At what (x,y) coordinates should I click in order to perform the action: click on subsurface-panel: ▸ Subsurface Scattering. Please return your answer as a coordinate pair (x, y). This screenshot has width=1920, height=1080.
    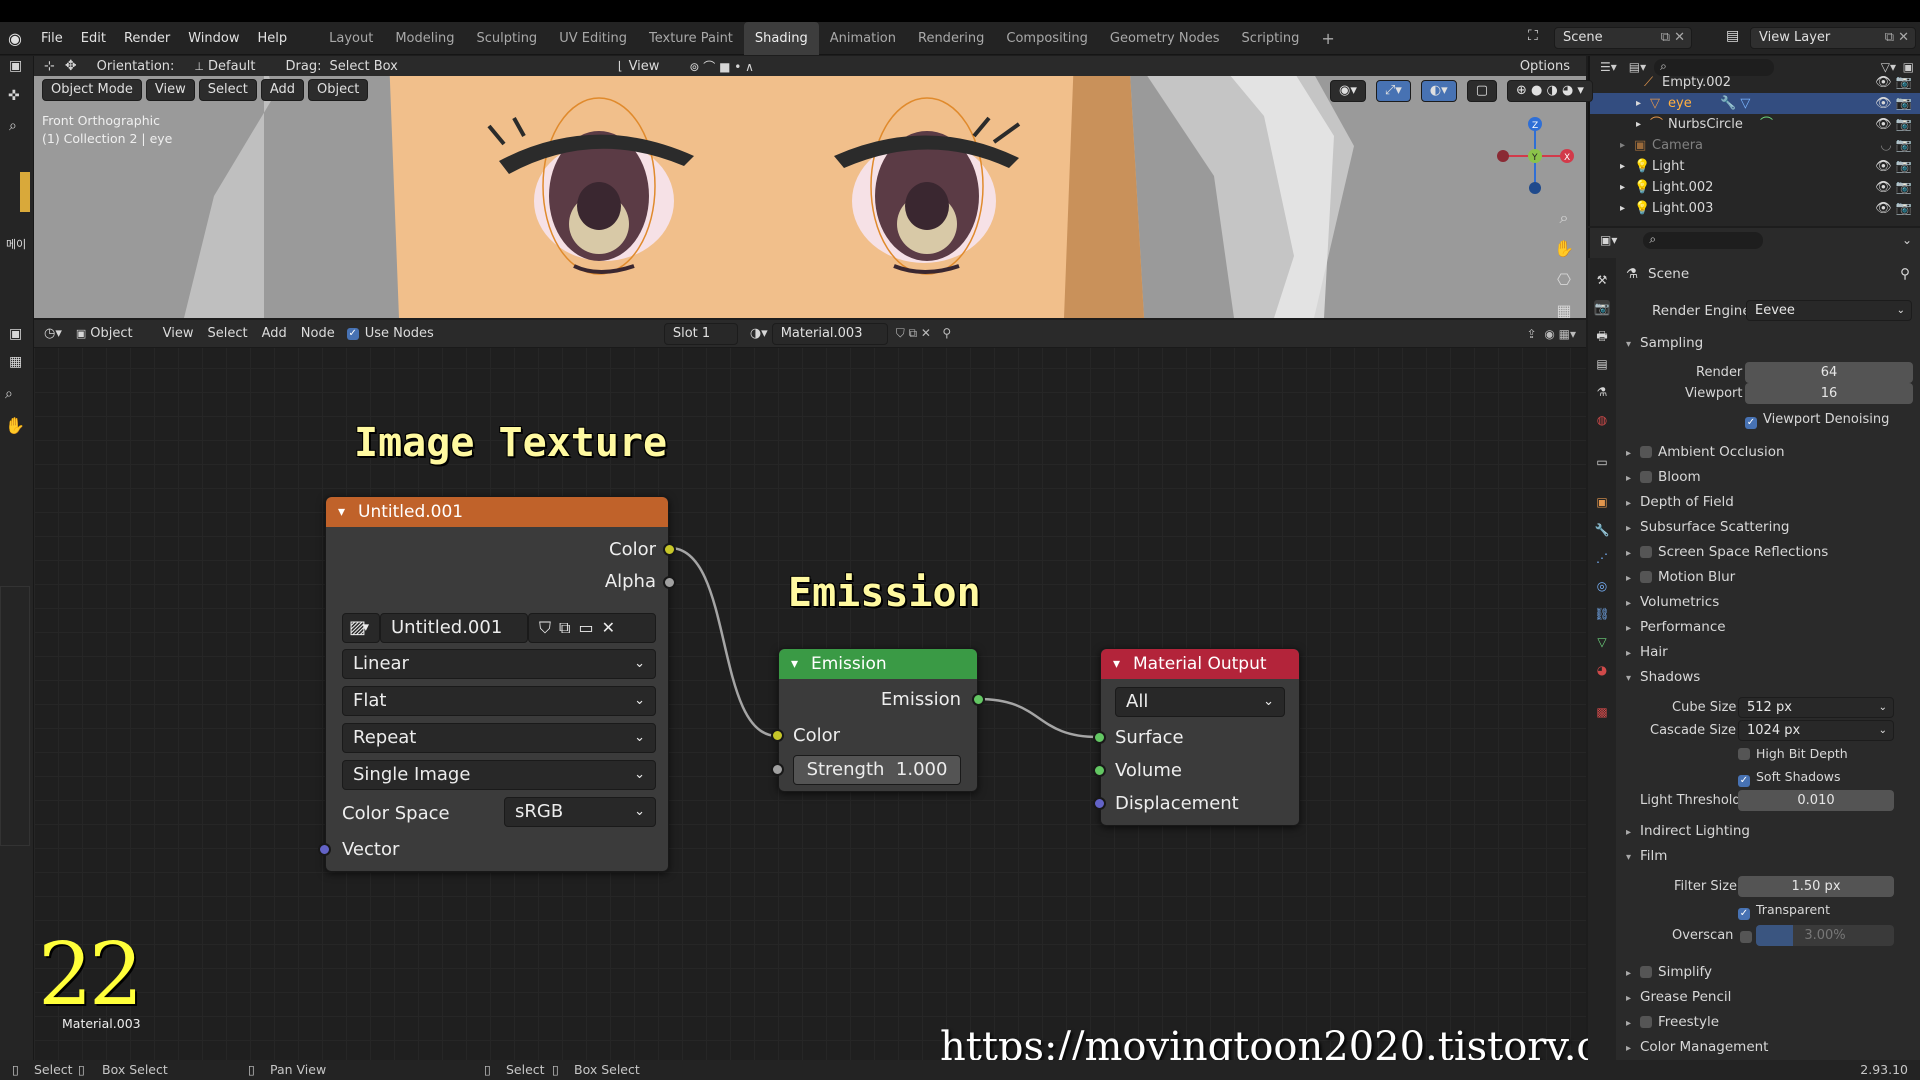
    Looking at the image, I should click on (1707, 527).